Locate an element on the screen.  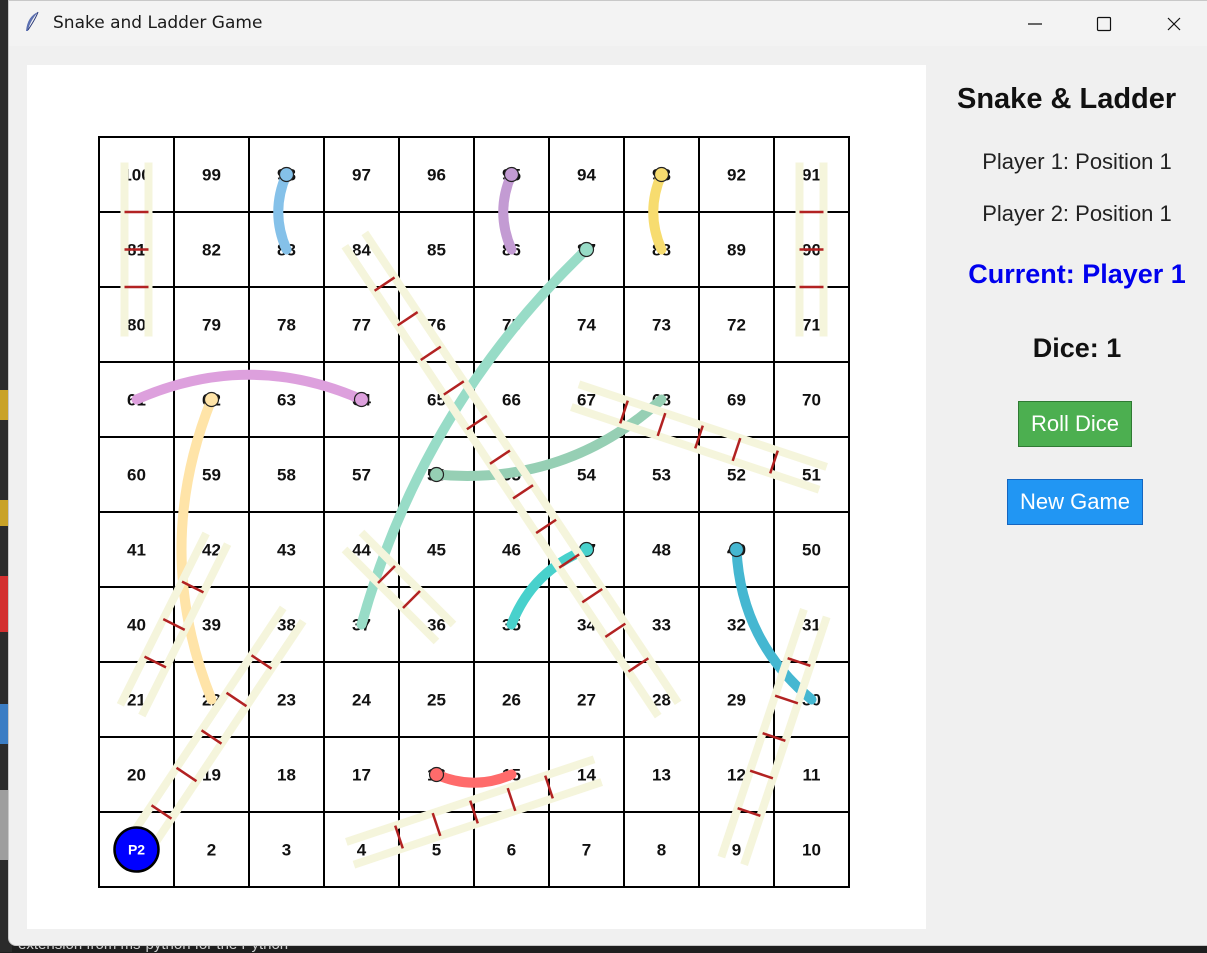
board-cell: 91 is located at coordinates (811, 174).